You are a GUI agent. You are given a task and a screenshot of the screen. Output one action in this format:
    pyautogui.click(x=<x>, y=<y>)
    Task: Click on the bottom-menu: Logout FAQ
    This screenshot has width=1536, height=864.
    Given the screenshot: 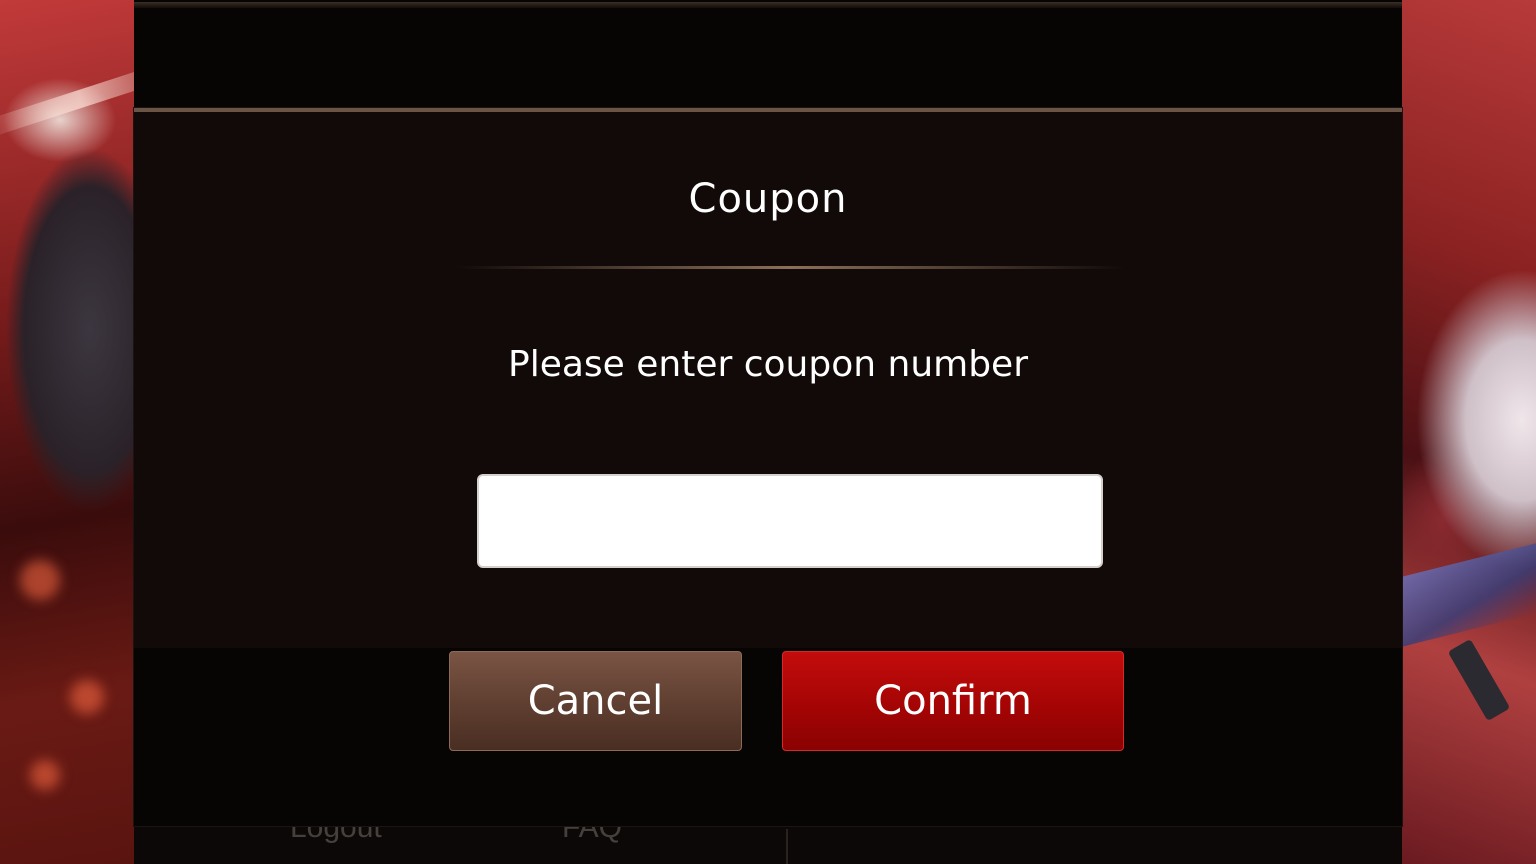 What is the action you would take?
    pyautogui.click(x=768, y=837)
    